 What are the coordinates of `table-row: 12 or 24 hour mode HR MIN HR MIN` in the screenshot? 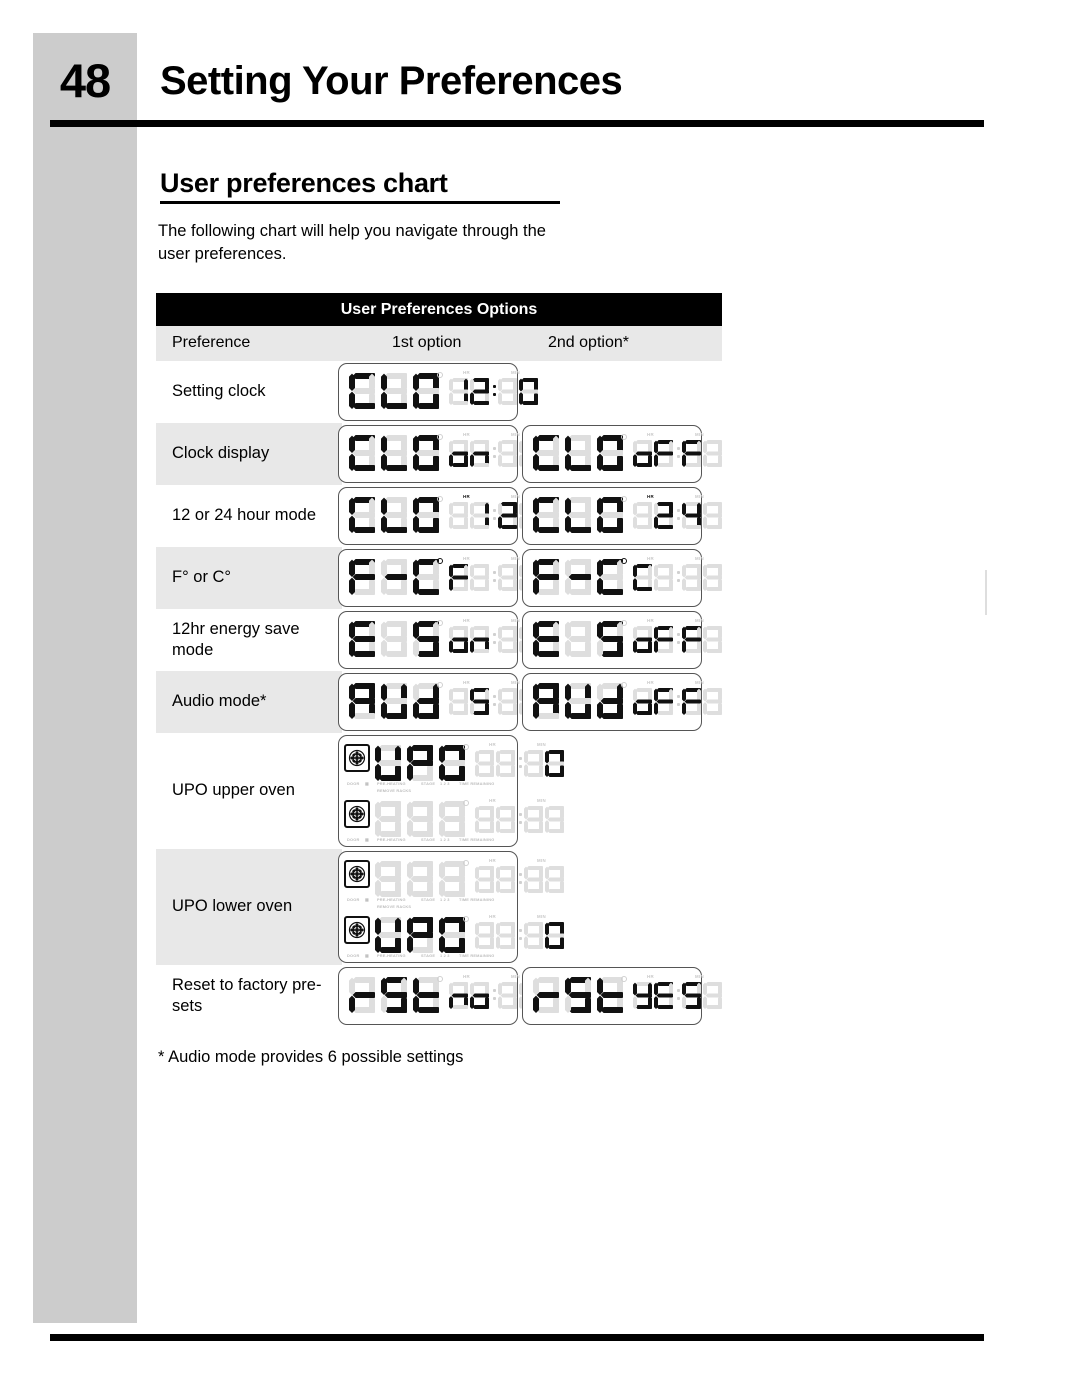 It's located at (440, 516).